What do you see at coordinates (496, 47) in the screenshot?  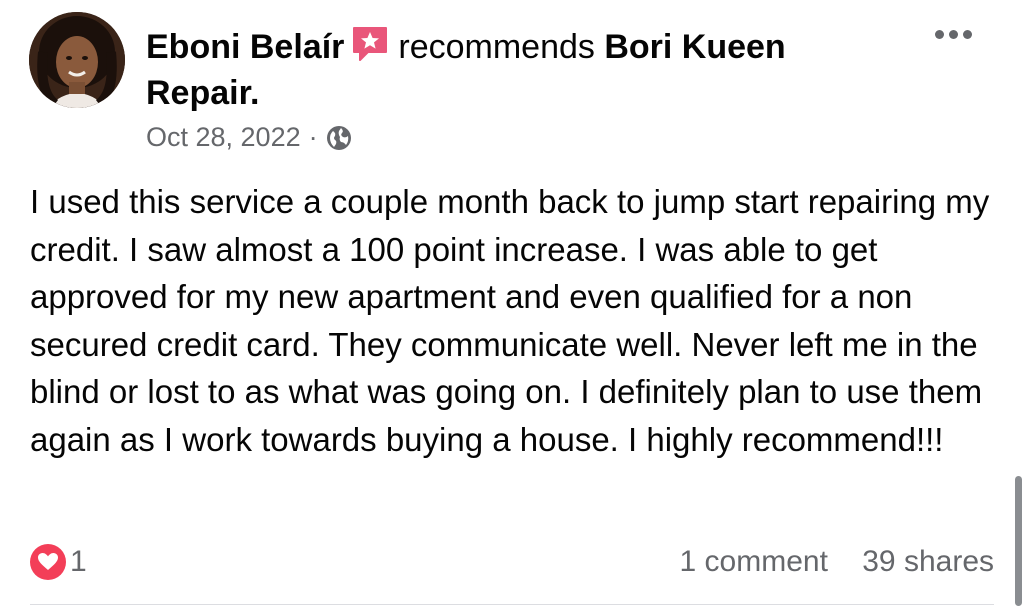 I see `recommends-text: recommends` at bounding box center [496, 47].